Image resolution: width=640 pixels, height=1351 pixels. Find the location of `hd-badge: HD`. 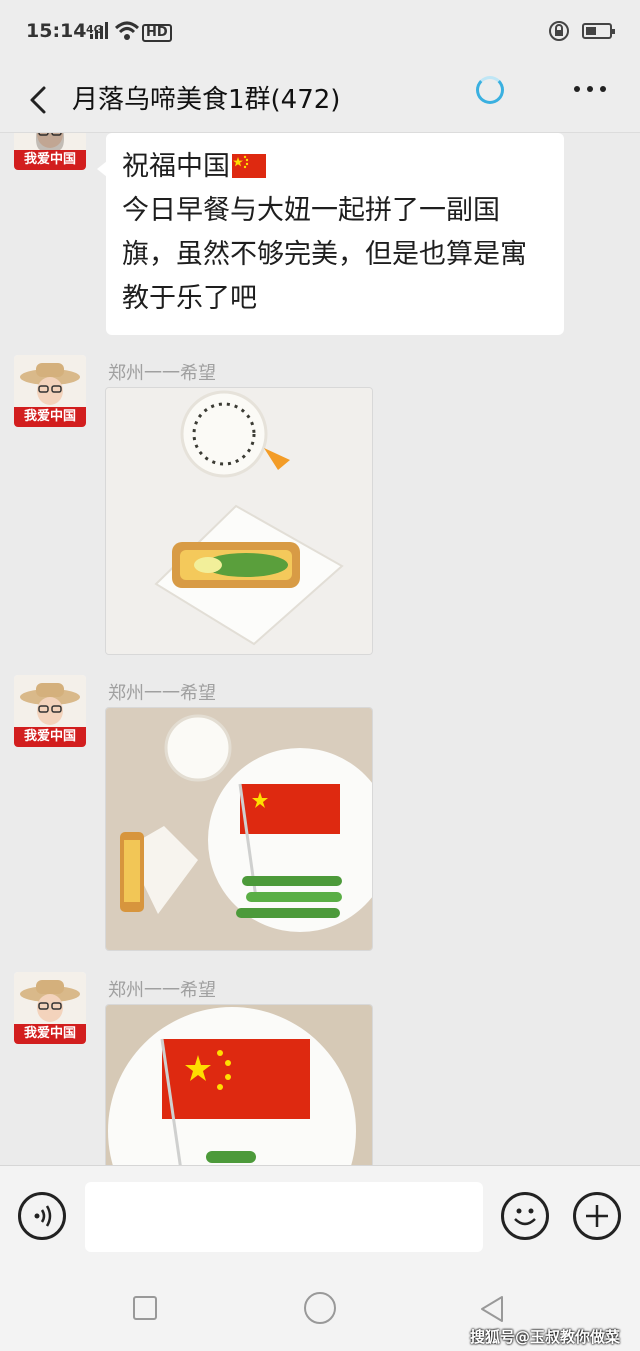

hd-badge: HD is located at coordinates (157, 33).